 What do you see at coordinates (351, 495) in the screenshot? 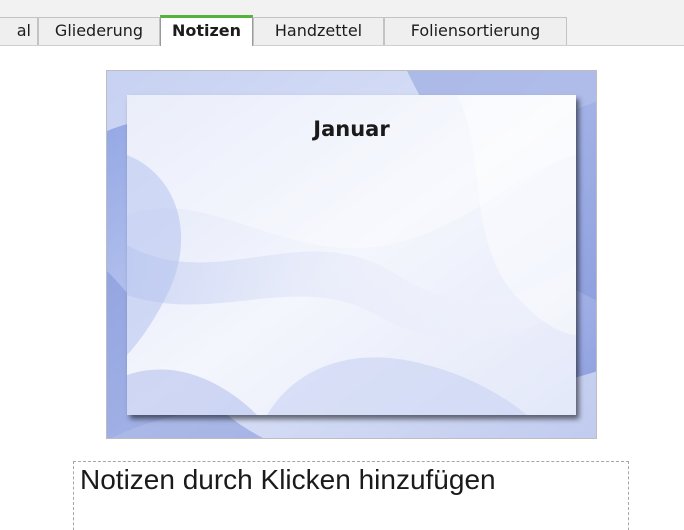
I see `notes-placeholder-box: Notizen durch Klicken hinzufügen` at bounding box center [351, 495].